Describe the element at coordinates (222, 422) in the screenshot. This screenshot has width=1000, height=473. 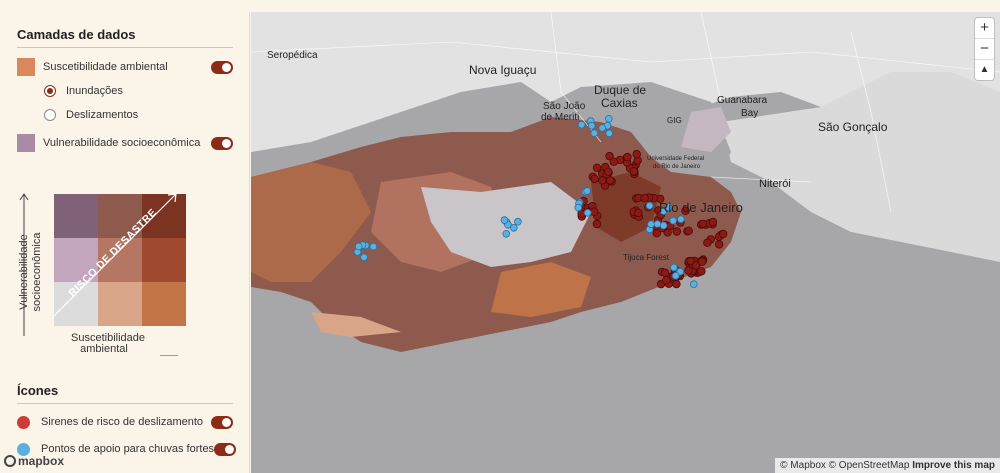
I see `sirens-toggle` at that location.